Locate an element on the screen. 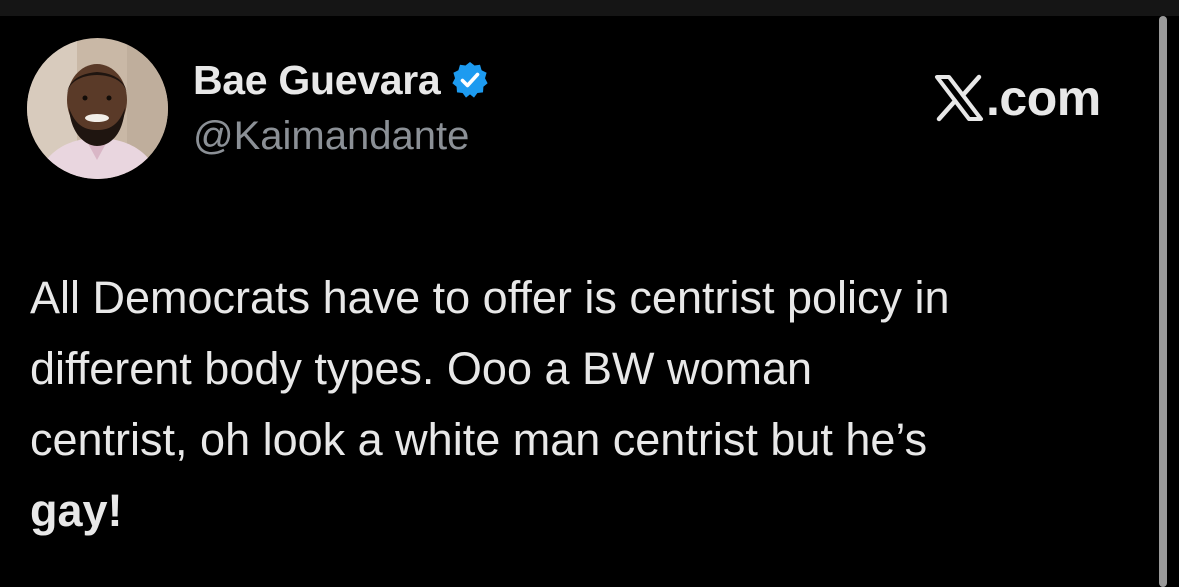  brand-domain-text: .com is located at coordinates (1043, 98).